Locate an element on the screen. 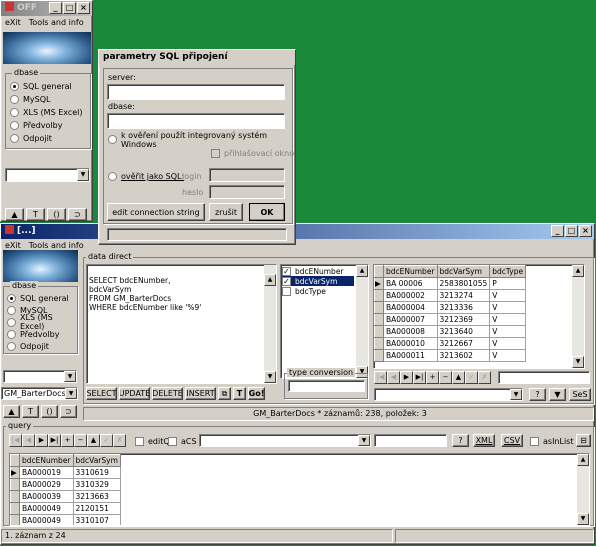  edit-connection-string-button: edit connection string is located at coordinates (156, 212).